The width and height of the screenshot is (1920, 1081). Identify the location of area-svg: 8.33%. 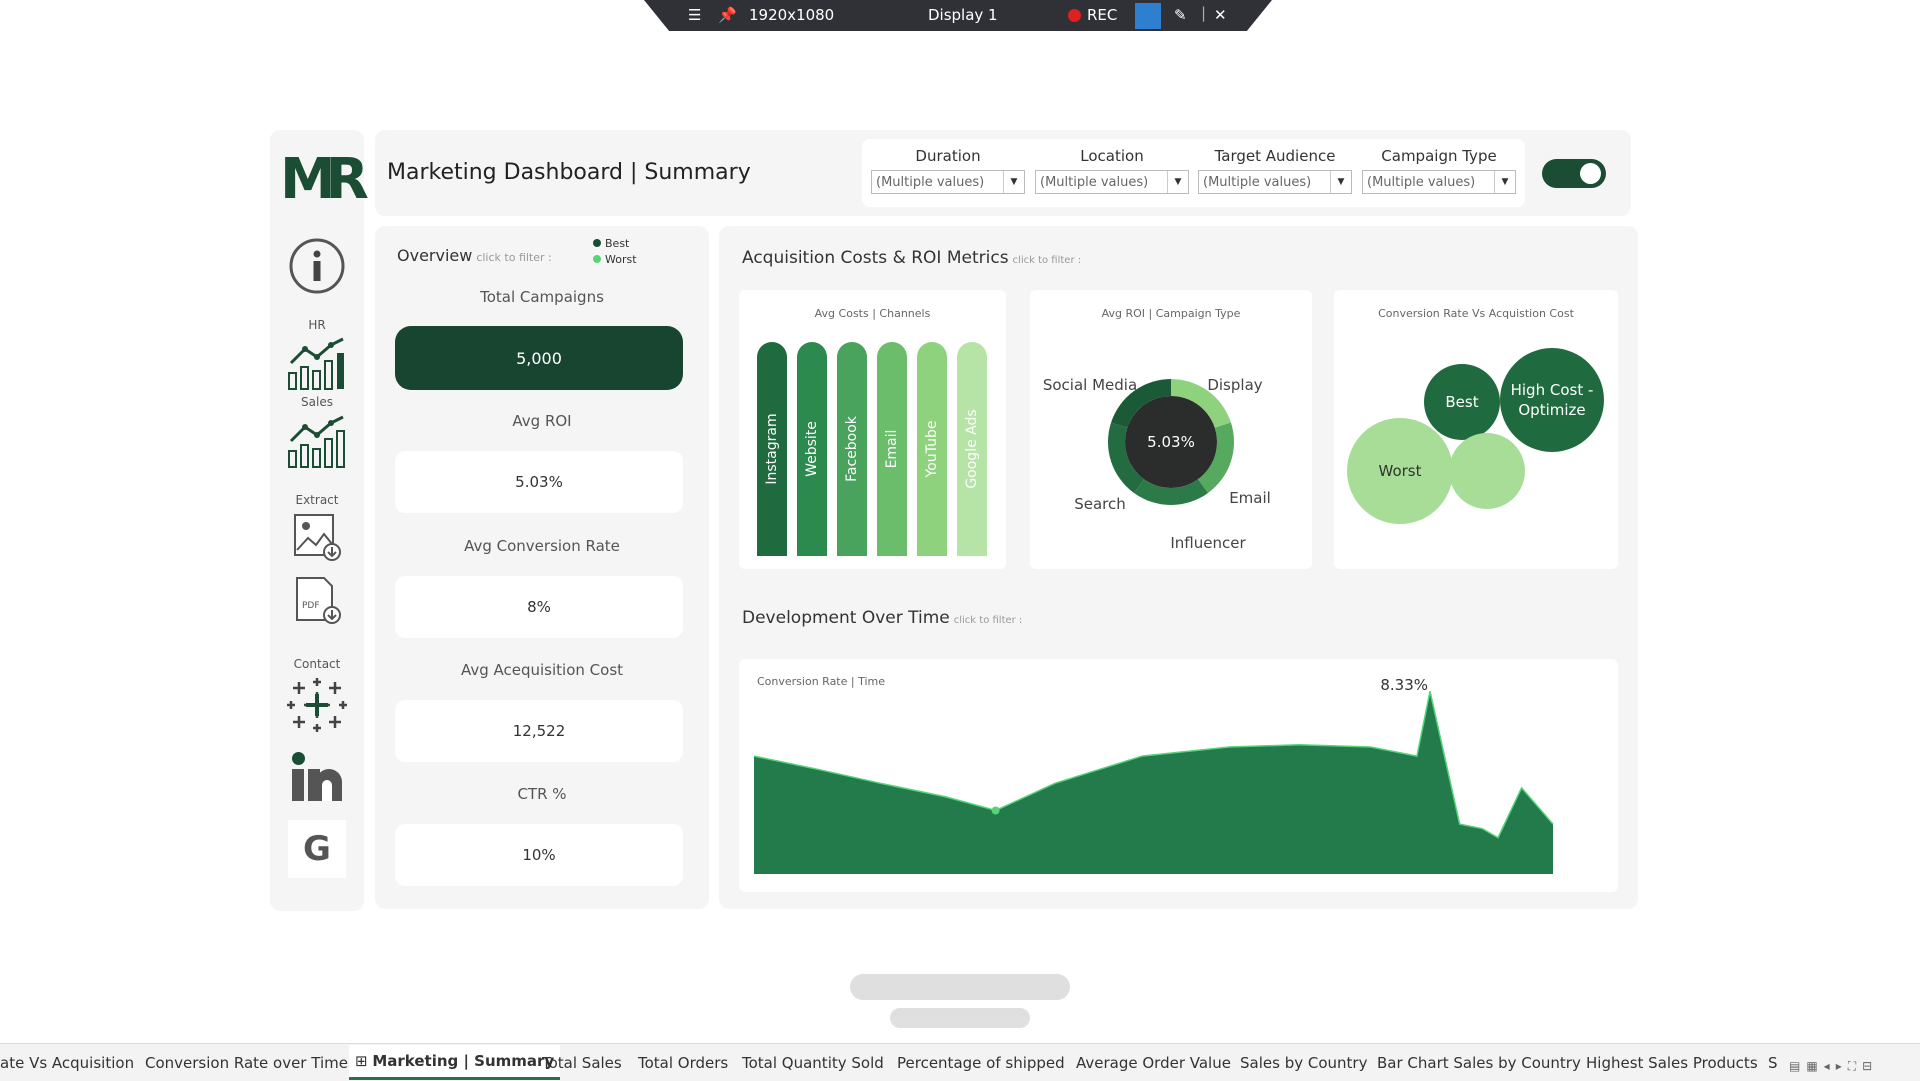
(1153, 775).